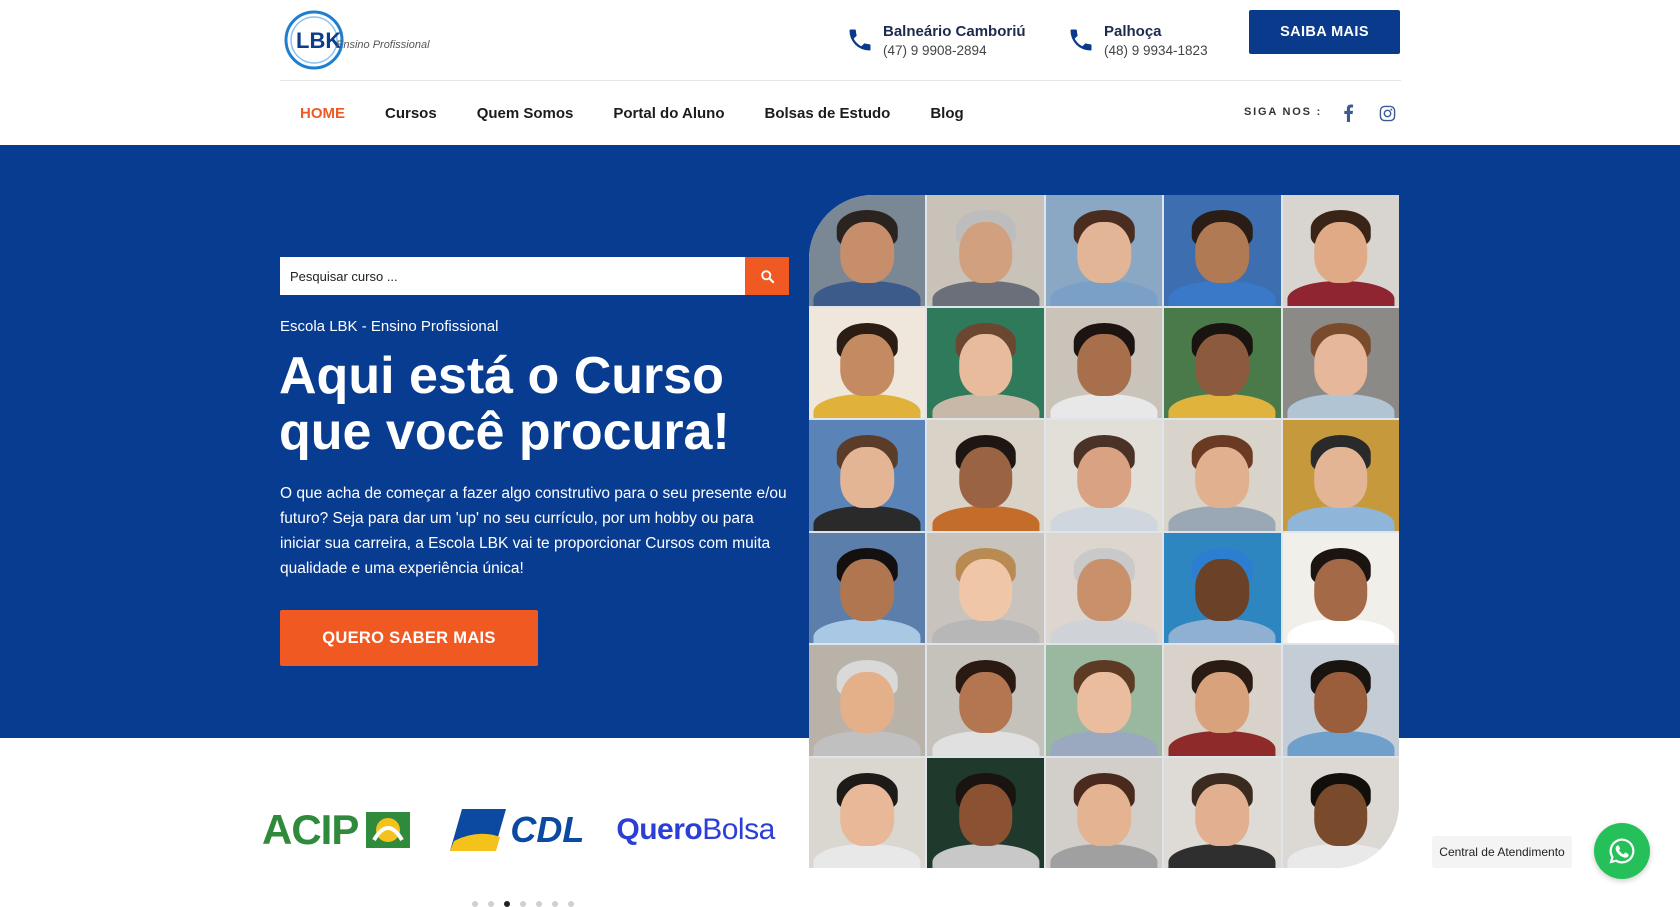  What do you see at coordinates (389, 326) in the screenshot?
I see `hero-kicker: Escola LBK - Ensino Profissional` at bounding box center [389, 326].